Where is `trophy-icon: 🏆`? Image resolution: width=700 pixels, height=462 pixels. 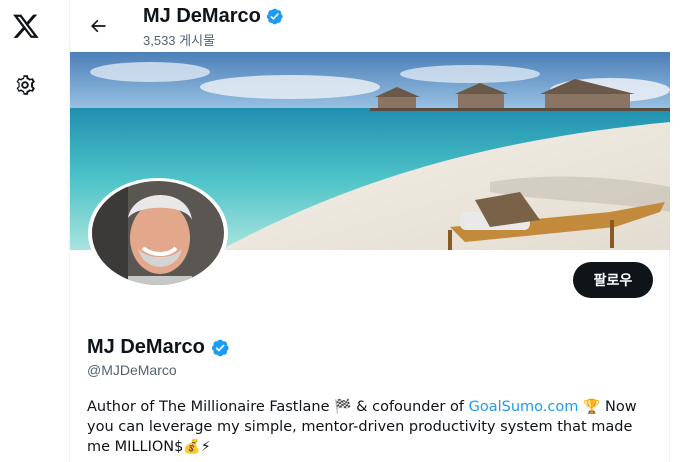 trophy-icon: 🏆 is located at coordinates (591, 407).